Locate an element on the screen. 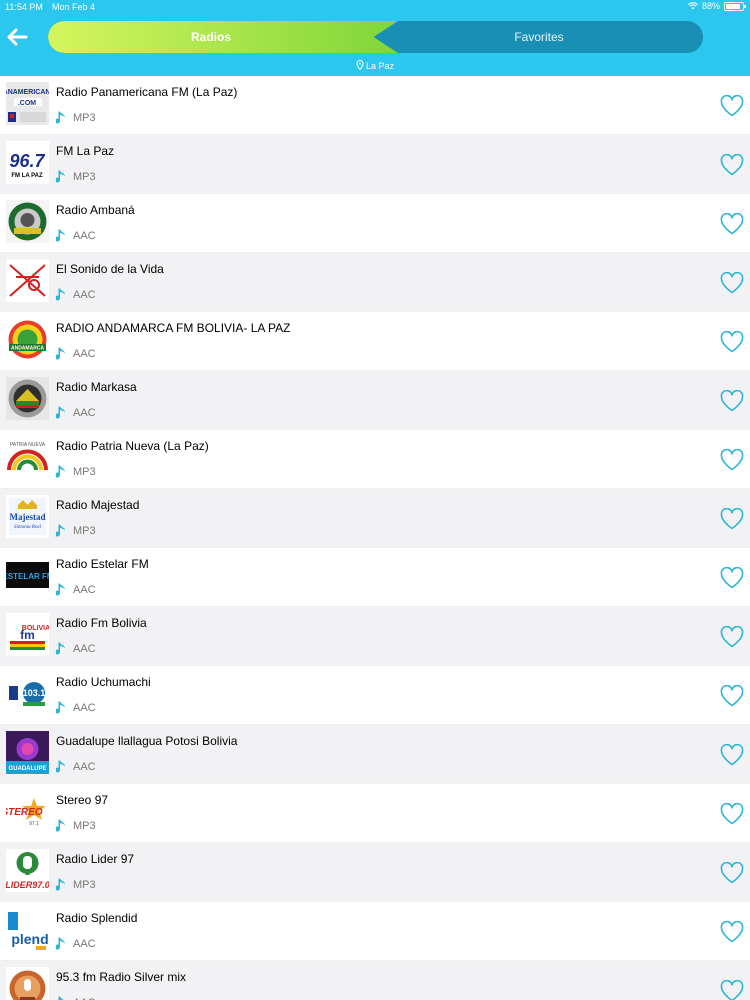 Image resolution: width=750 pixels, height=1000 pixels. station-name: Radio Lider 97 is located at coordinates (95, 859).